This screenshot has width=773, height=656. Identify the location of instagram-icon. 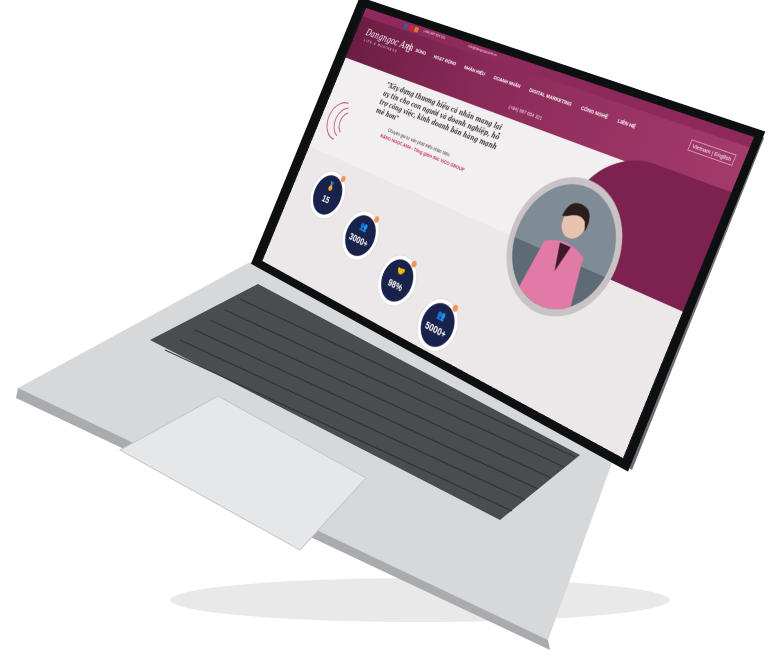
(416, 29).